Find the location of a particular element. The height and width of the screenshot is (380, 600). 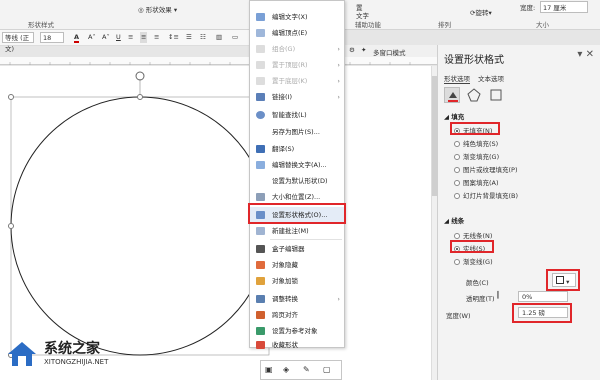

comment-icon: ▢ is located at coordinates (327, 369).